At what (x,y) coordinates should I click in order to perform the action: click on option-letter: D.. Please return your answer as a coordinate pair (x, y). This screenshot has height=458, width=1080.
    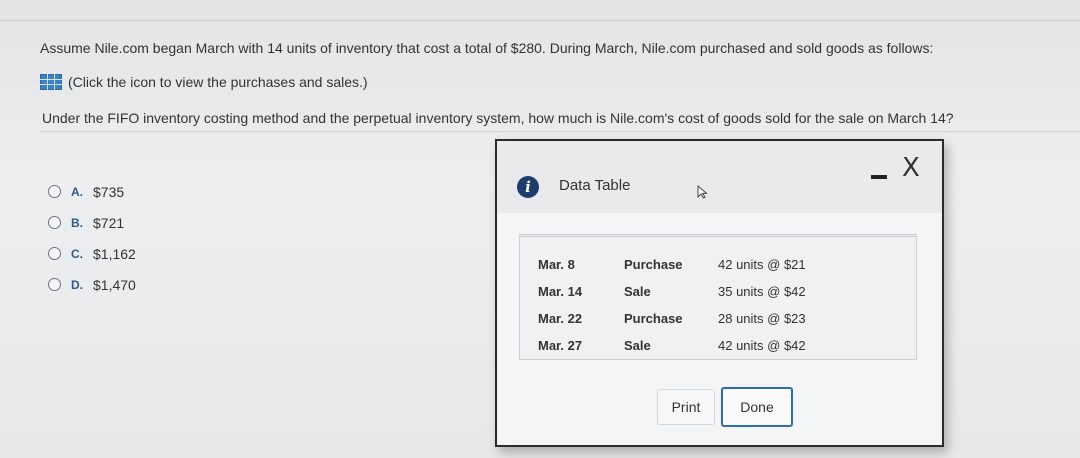
    Looking at the image, I should click on (77, 284).